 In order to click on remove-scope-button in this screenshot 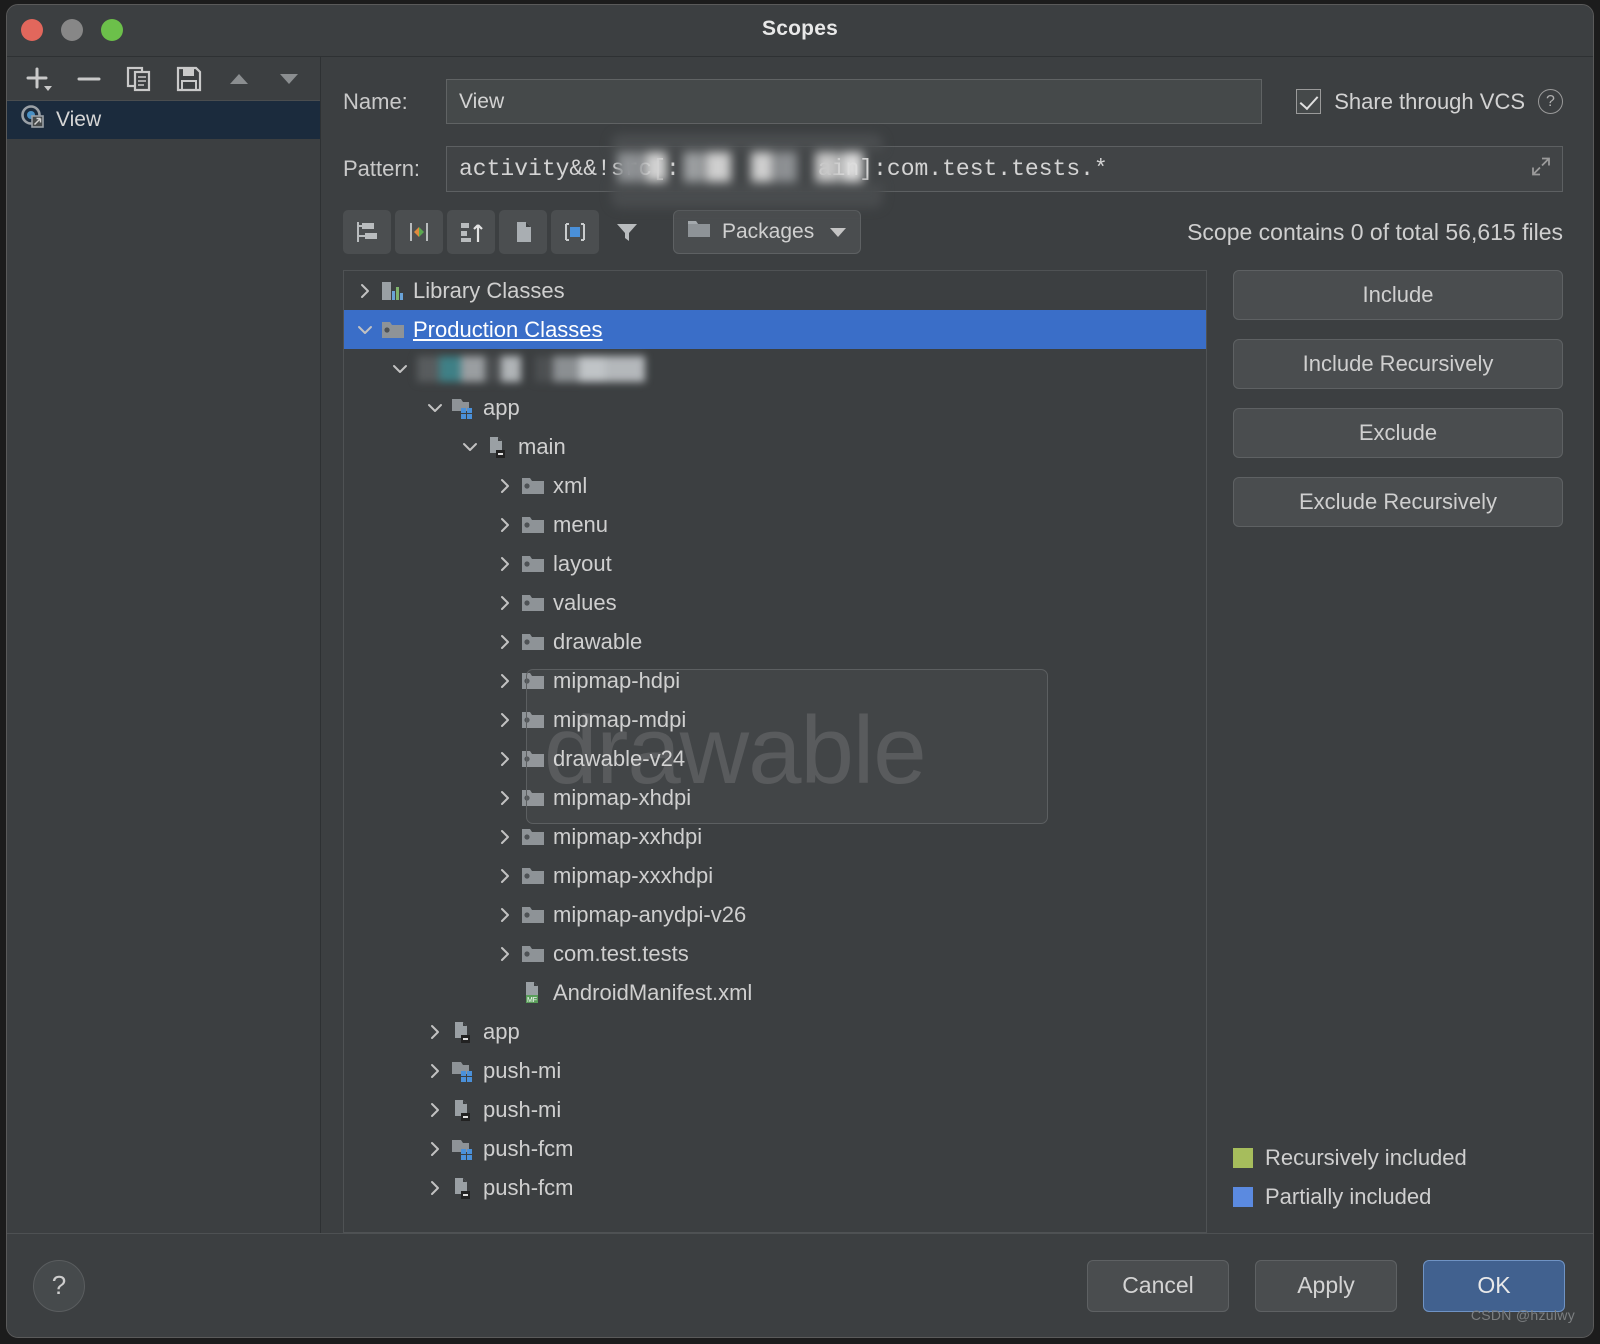, I will do `click(89, 79)`.